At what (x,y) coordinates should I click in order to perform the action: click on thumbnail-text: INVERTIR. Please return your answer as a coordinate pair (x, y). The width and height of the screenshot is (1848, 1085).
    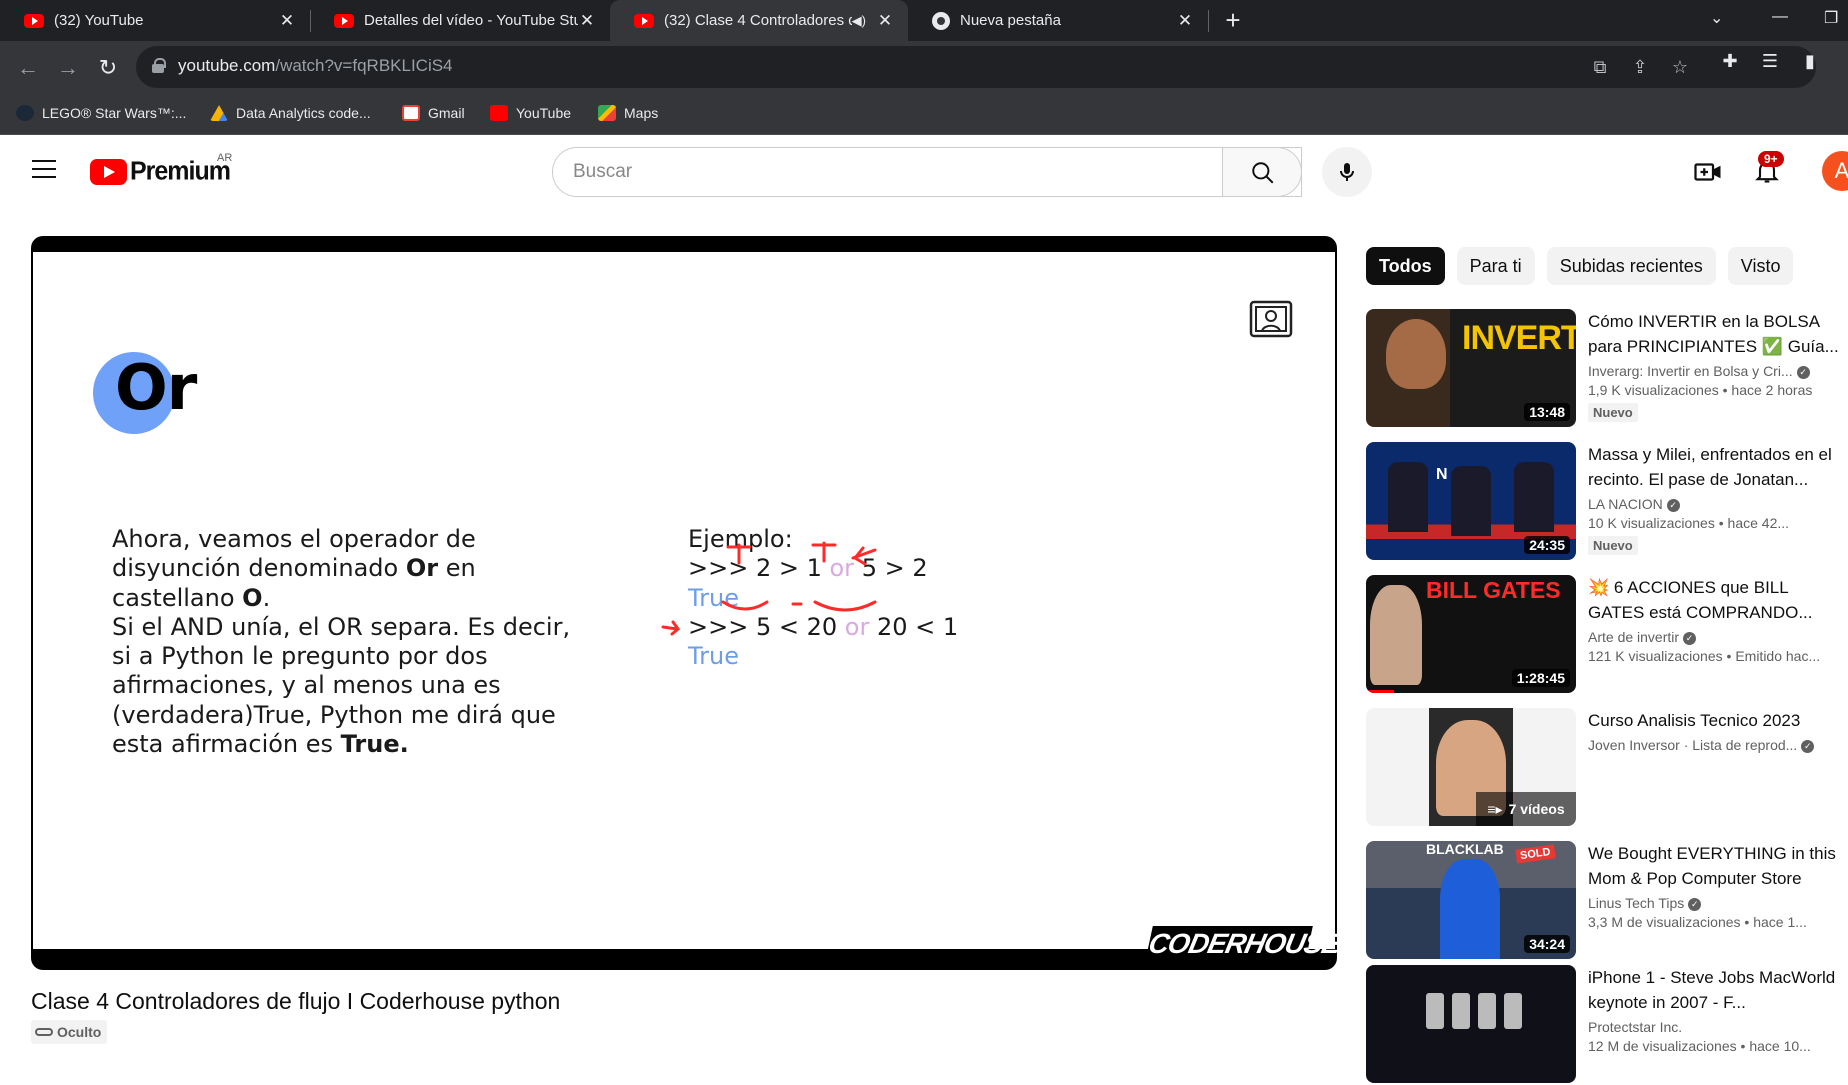
    Looking at the image, I should click on (1519, 338).